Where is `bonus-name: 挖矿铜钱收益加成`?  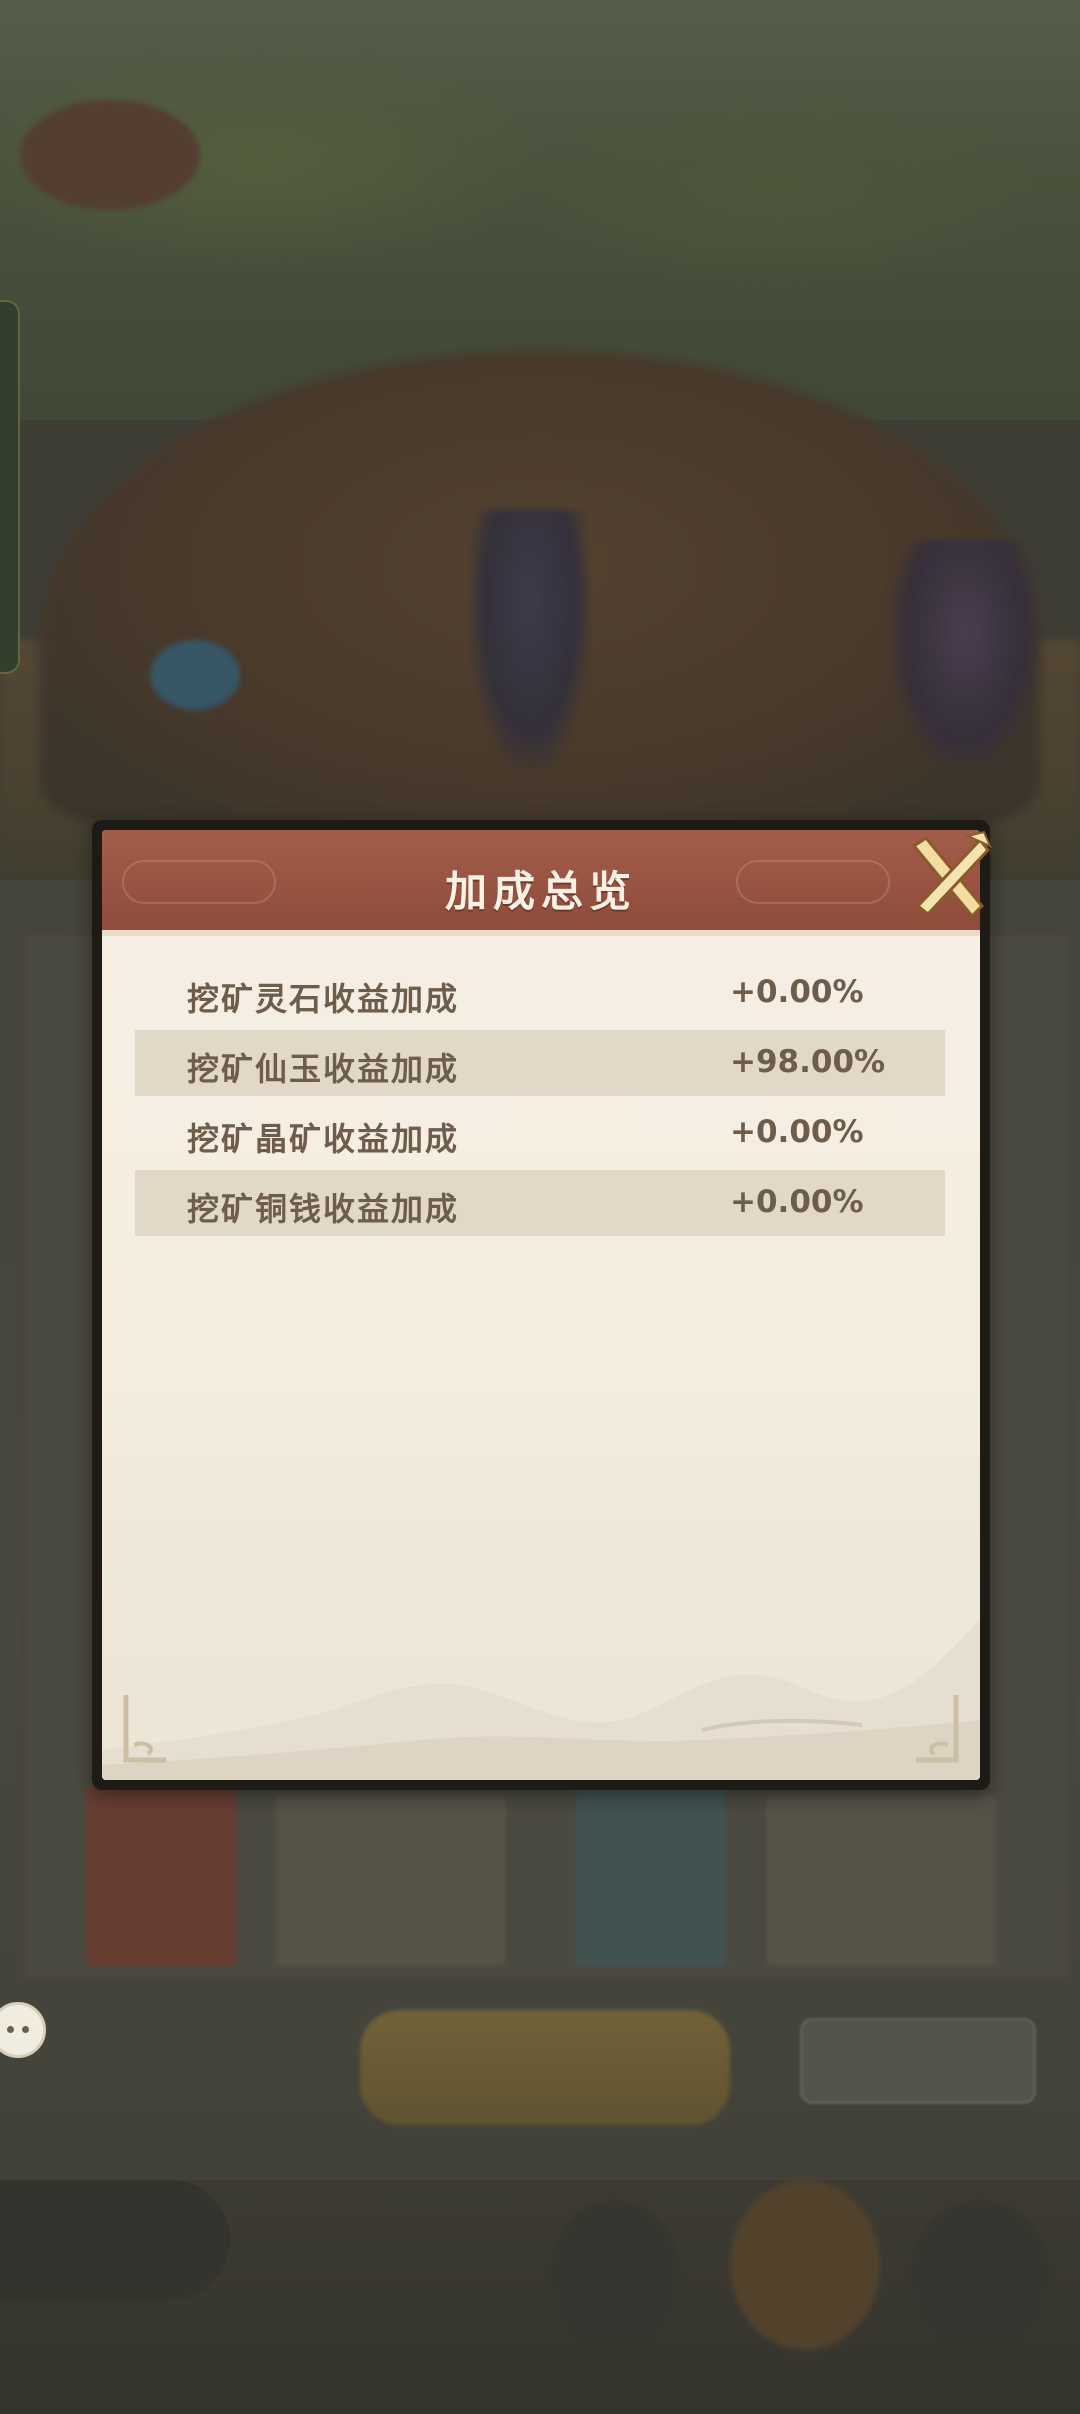
bonus-name: 挖矿铜钱收益加成 is located at coordinates (323, 1209).